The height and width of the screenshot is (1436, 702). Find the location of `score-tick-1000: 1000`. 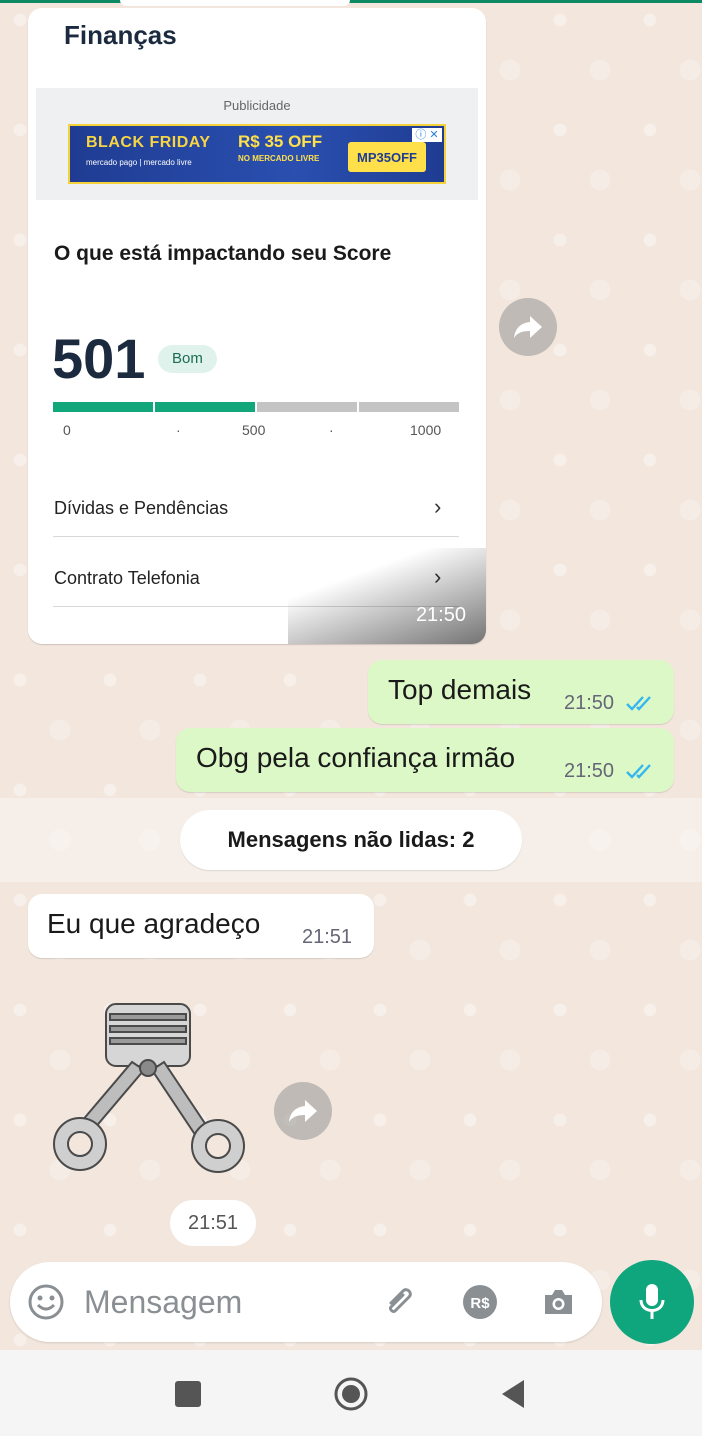

score-tick-1000: 1000 is located at coordinates (426, 430).